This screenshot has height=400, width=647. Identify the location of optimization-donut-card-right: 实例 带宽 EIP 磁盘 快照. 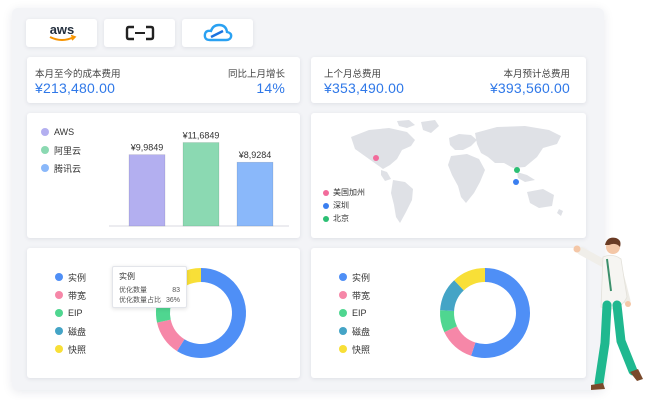
(448, 313).